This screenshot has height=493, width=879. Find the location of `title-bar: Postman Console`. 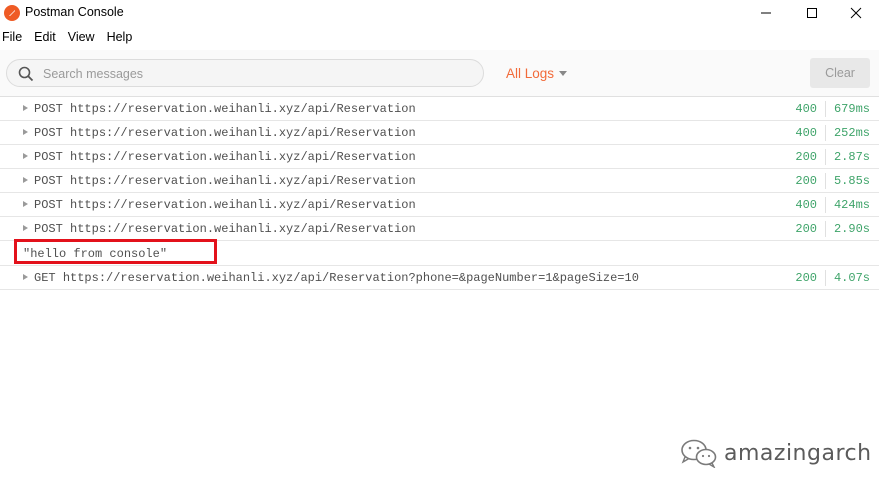

title-bar: Postman Console is located at coordinates (439, 13).